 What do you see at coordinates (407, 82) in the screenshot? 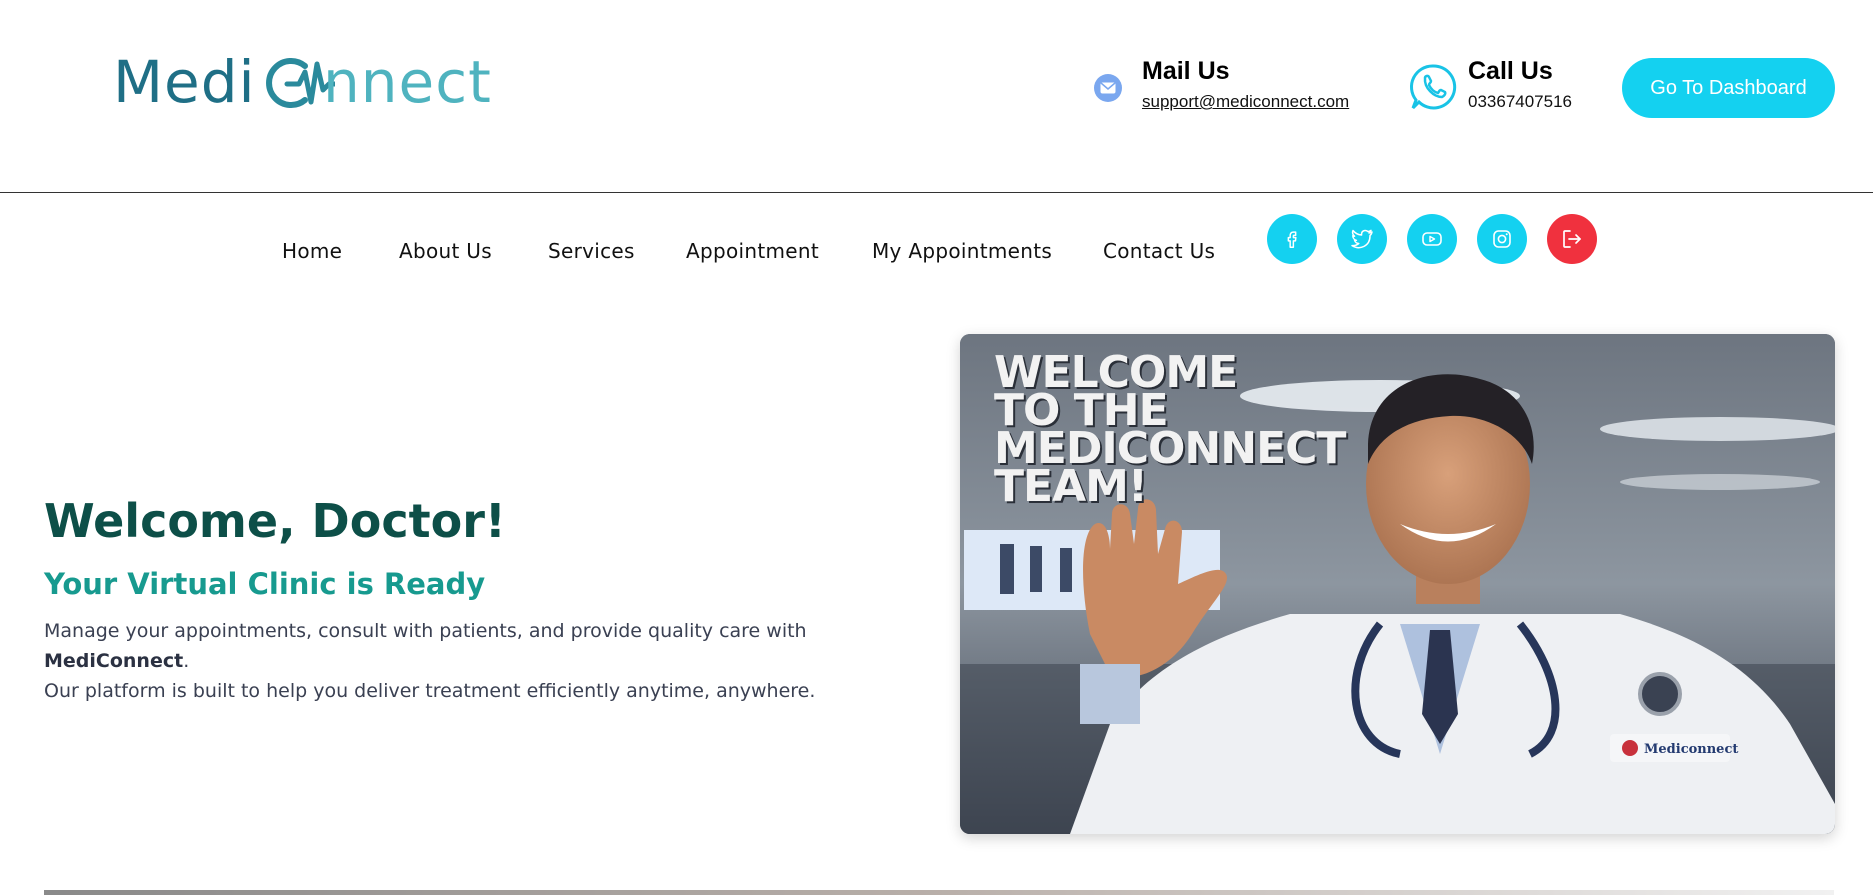
I see `logo-text-nnect: nnect` at bounding box center [407, 82].